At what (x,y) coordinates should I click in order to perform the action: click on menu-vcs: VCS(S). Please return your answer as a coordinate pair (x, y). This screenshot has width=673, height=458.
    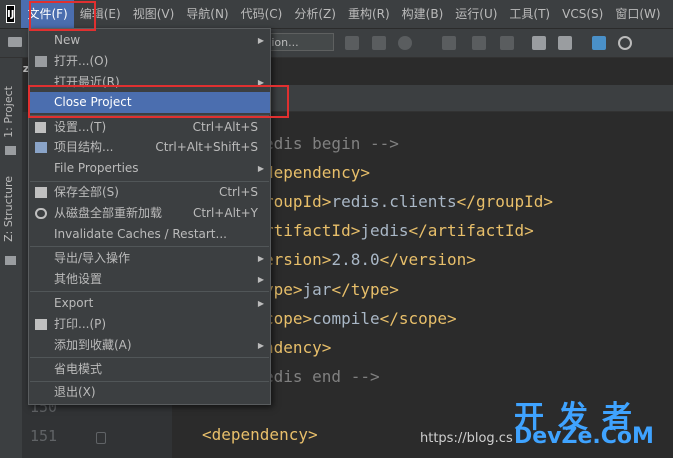
    Looking at the image, I should click on (582, 14).